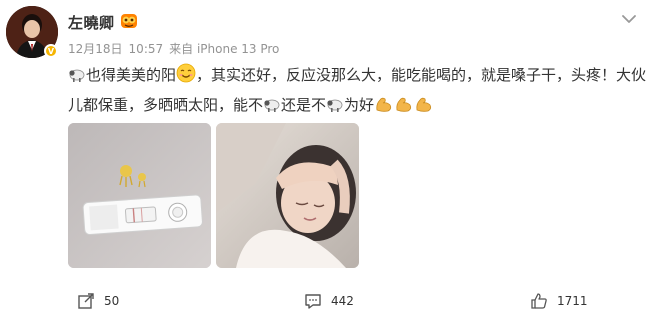  What do you see at coordinates (304, 105) in the screenshot?
I see `post-text-segment: 还是不` at bounding box center [304, 105].